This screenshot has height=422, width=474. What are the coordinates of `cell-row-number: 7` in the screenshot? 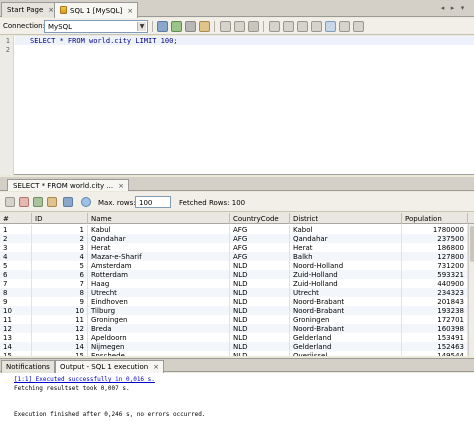 It's located at (16, 283).